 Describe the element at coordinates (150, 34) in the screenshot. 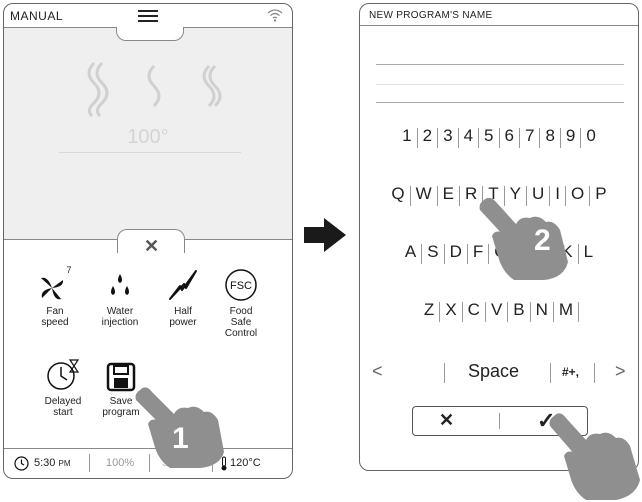

I see `top-tab` at that location.